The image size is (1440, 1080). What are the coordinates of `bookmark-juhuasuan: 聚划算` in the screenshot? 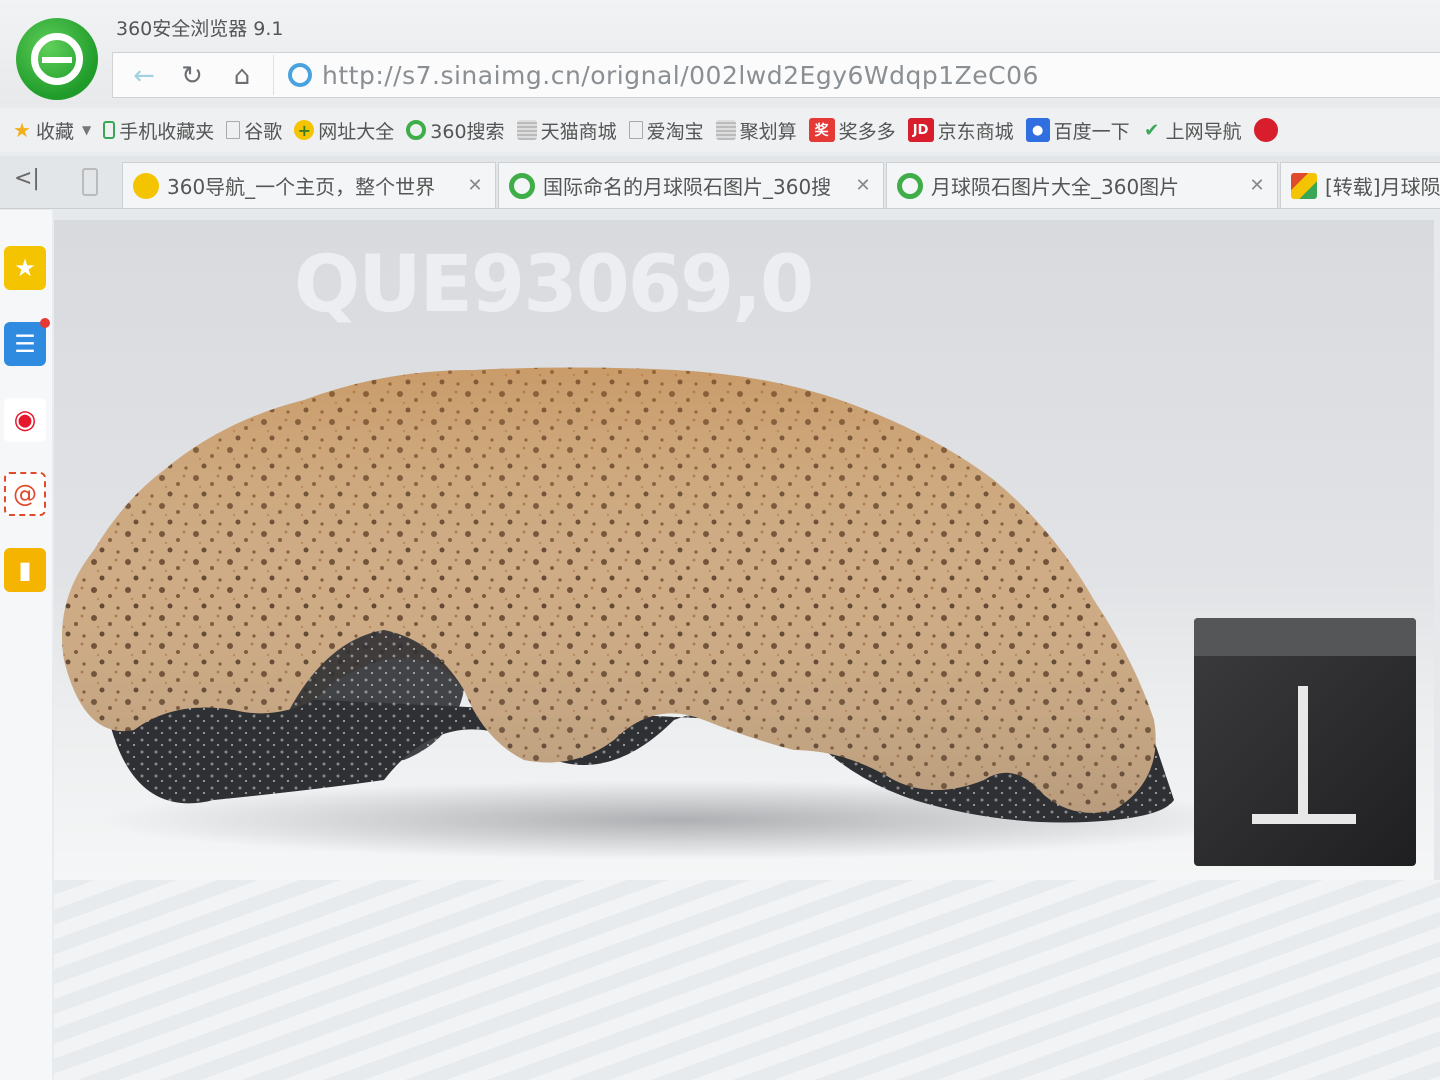 It's located at (756, 130).